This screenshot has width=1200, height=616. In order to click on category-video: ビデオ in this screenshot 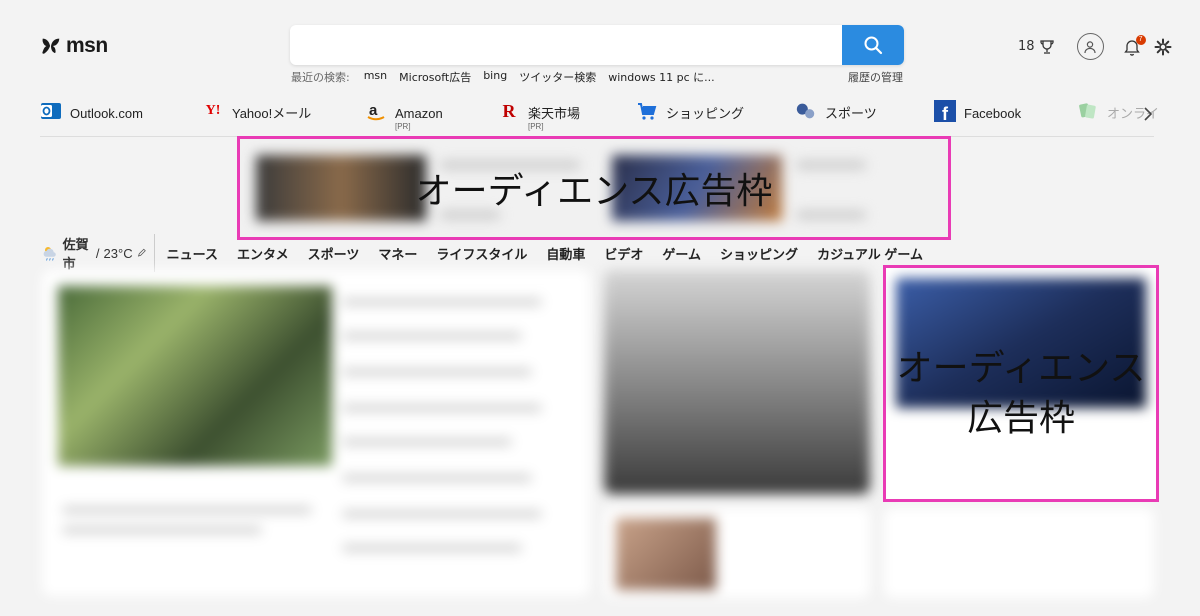, I will do `click(623, 253)`.